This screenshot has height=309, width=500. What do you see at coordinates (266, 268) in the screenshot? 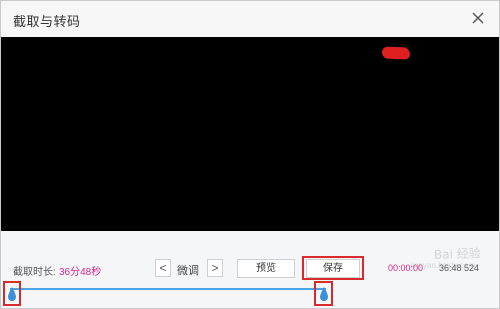
I see `preview-button: 预览` at bounding box center [266, 268].